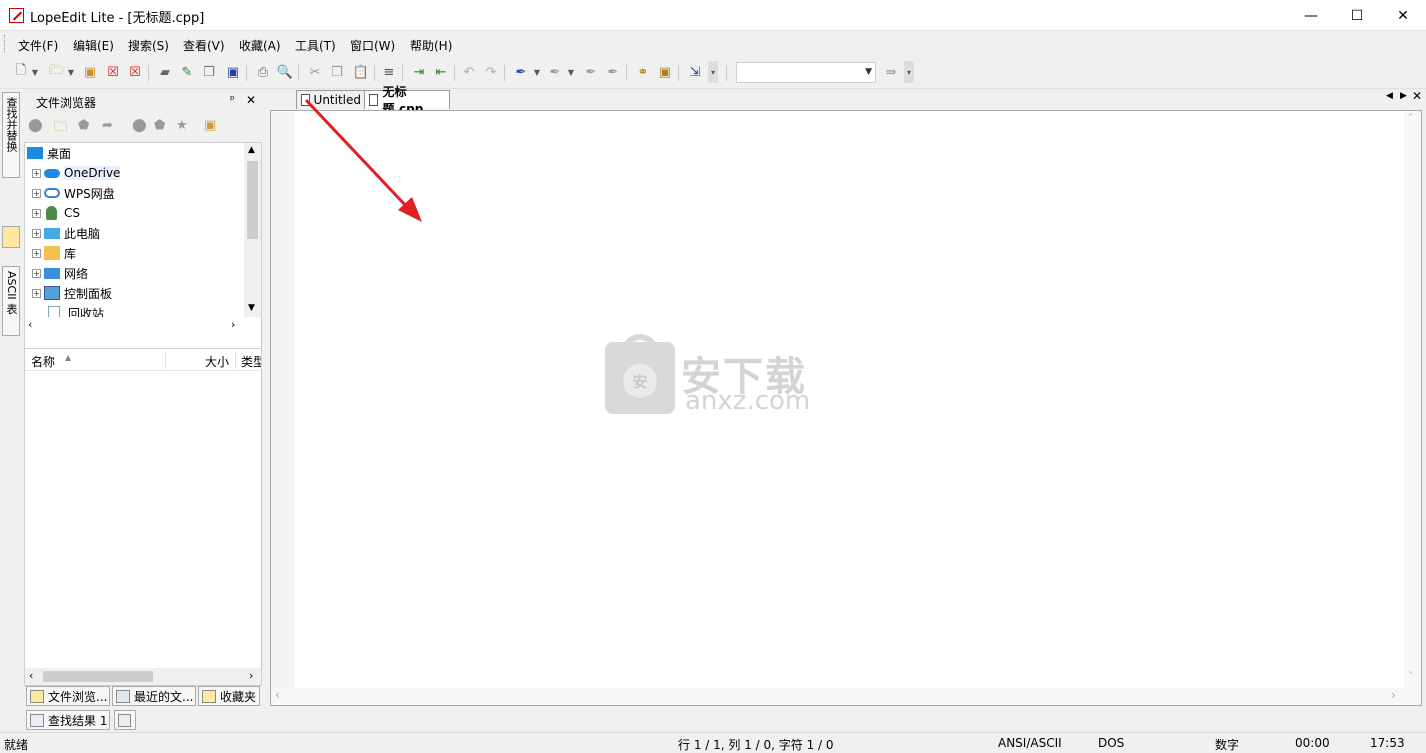 The image size is (1426, 753). Describe the element at coordinates (419, 72) in the screenshot. I see `indent-icon: ⇥` at that location.